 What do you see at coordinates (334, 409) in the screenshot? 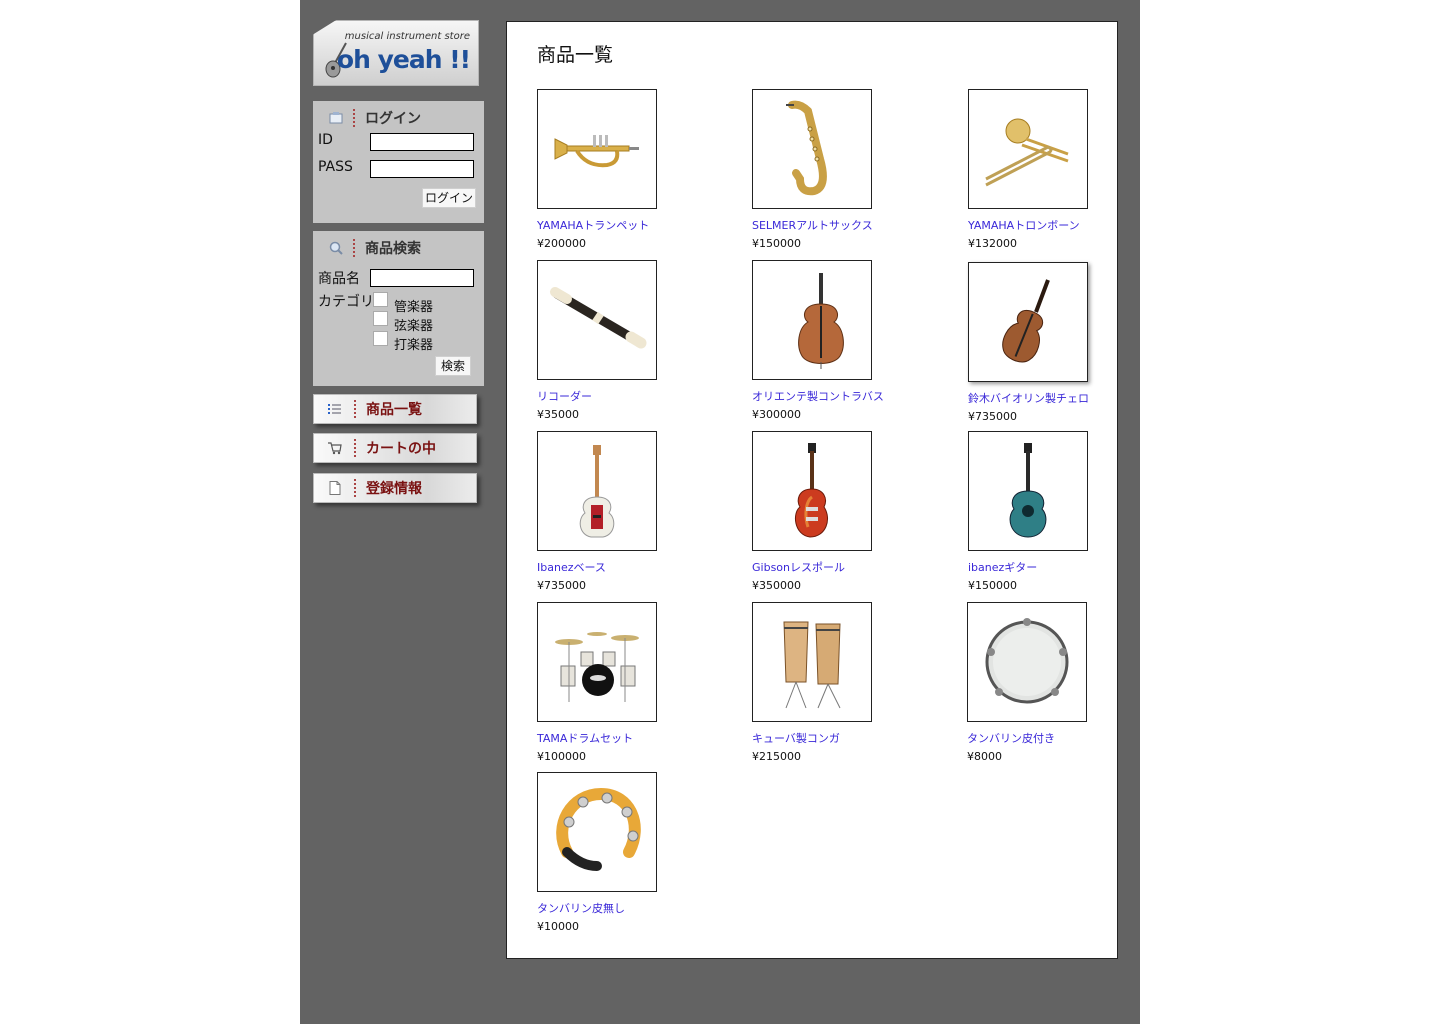
I see `list-icon` at bounding box center [334, 409].